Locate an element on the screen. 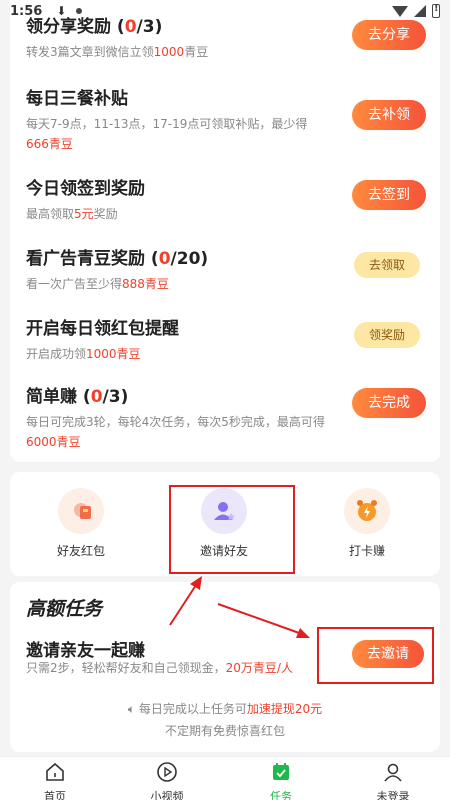 This screenshot has width=450, height=800. tab-profile: 未登录 is located at coordinates (393, 780).